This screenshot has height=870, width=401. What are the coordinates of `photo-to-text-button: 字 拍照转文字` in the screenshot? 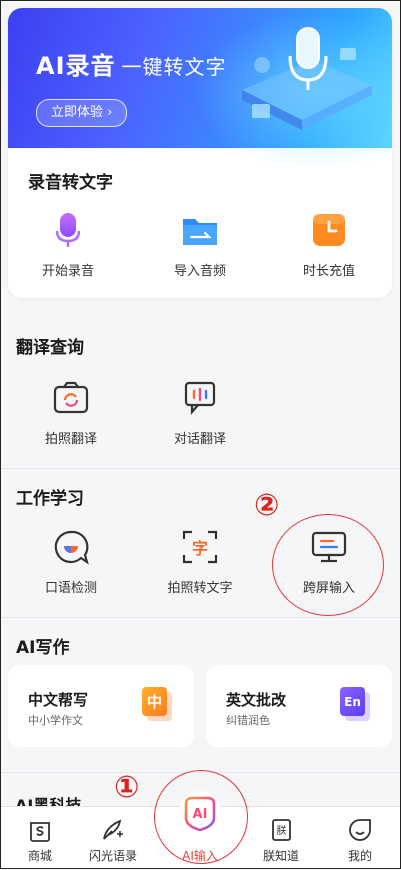 It's located at (200, 561).